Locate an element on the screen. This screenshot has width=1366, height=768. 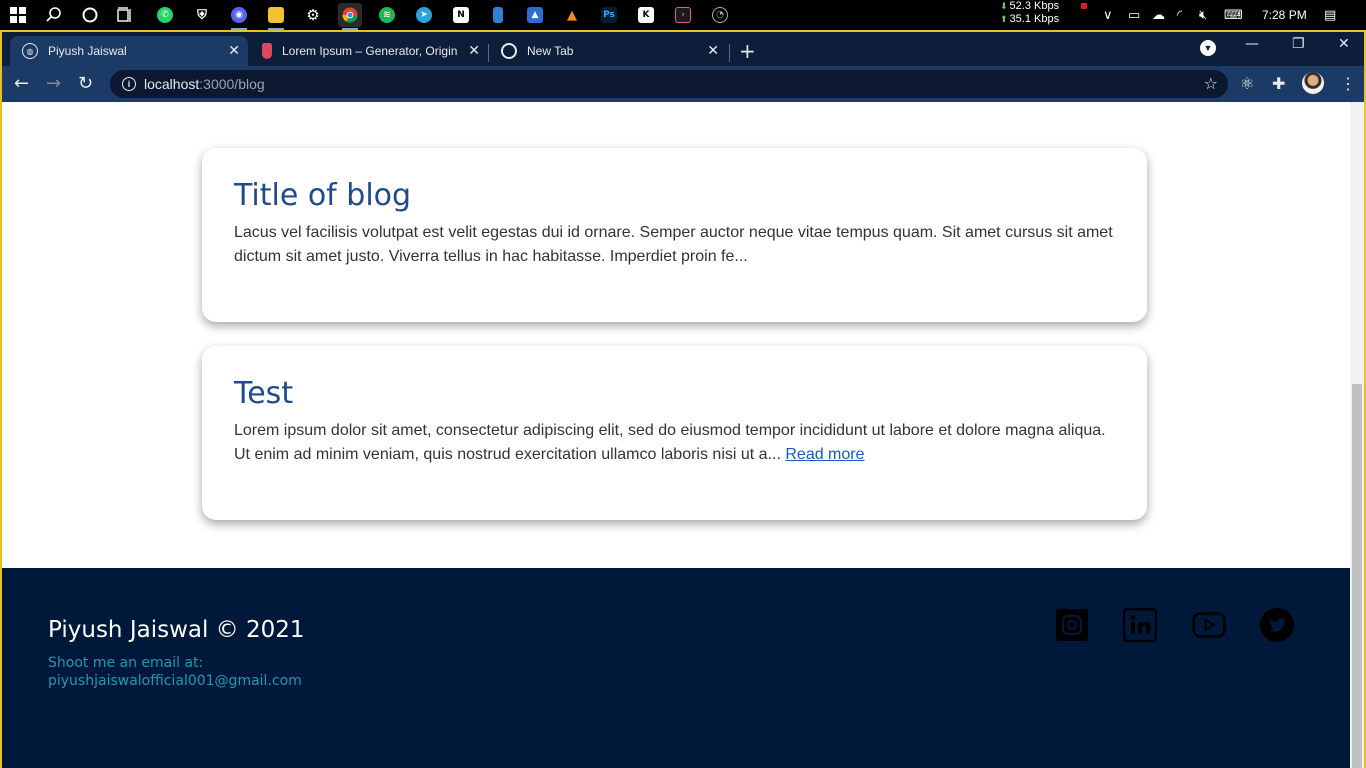
tab-title: Lorem Ipsum – Generator, Origin is located at coordinates (370, 51).